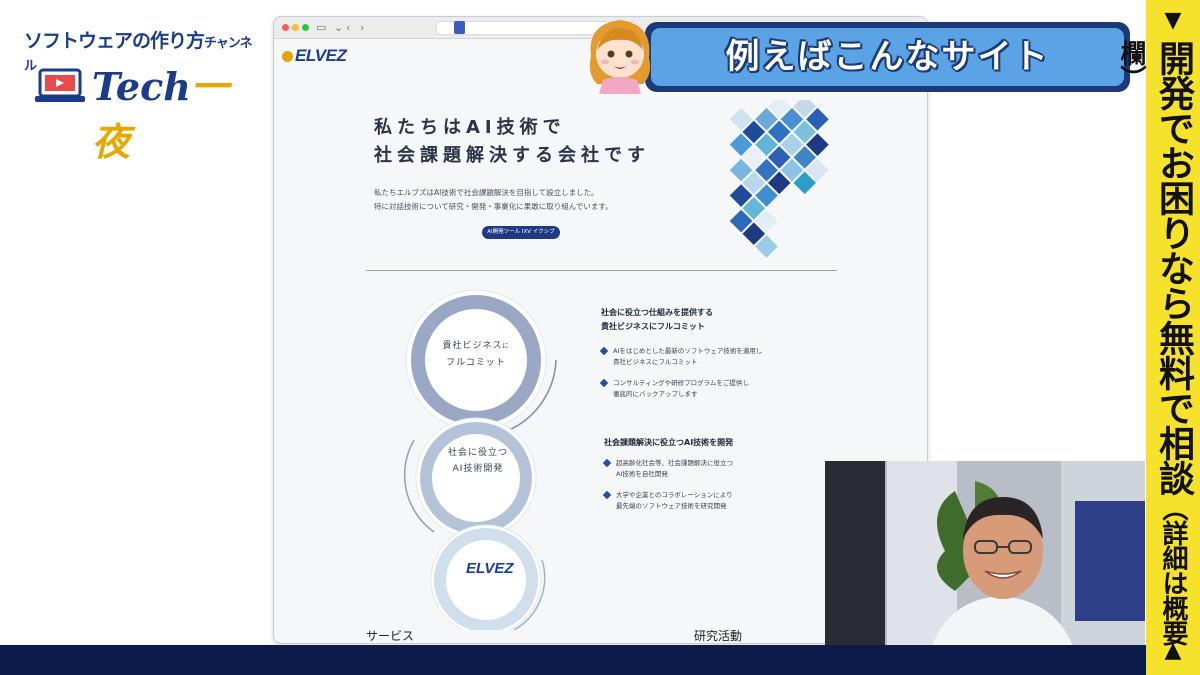 Image resolution: width=1200 pixels, height=675 pixels. I want to click on chevron-down-icon: ⌄, so click(338, 28).